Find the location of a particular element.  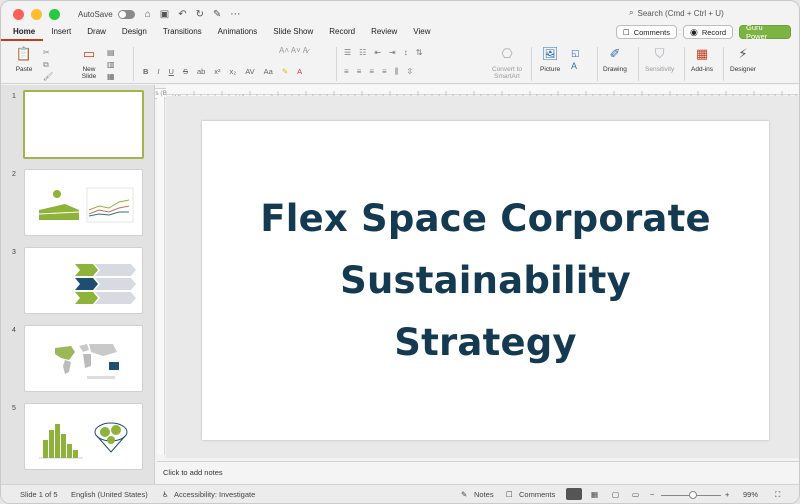

picture-button: 🖼 Picture is located at coordinates (550, 59).